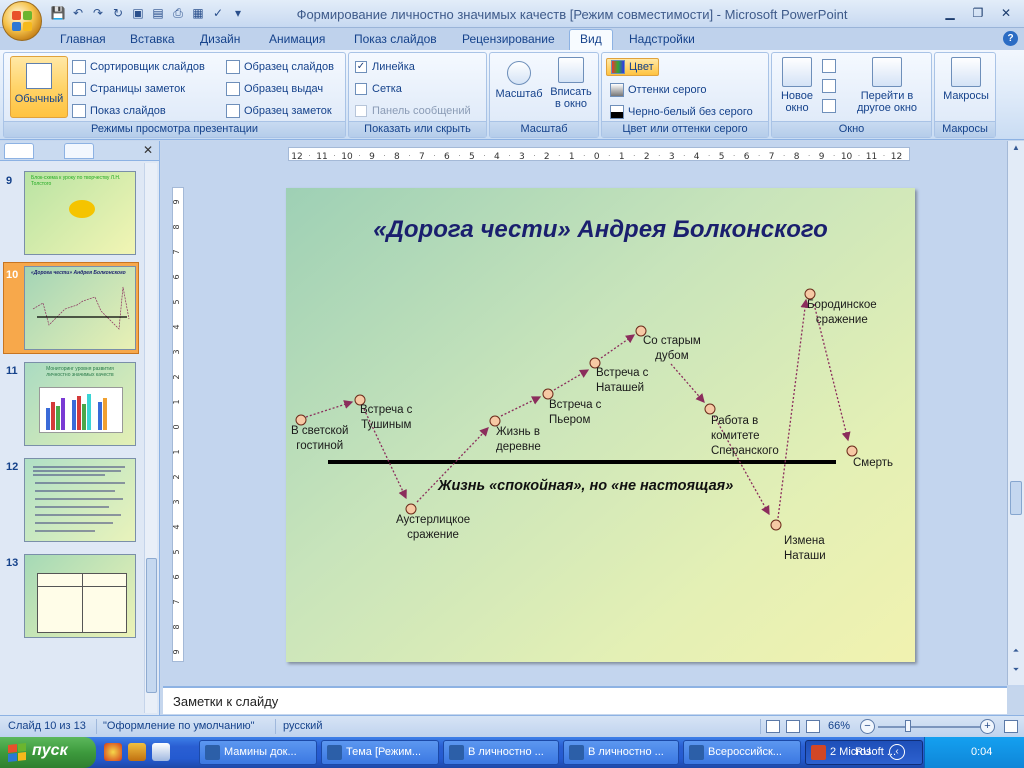 The height and width of the screenshot is (768, 1024). What do you see at coordinates (1015, 413) in the screenshot?
I see `main-vertical-scrollbar: ▲ ⏶ ⏷` at bounding box center [1015, 413].